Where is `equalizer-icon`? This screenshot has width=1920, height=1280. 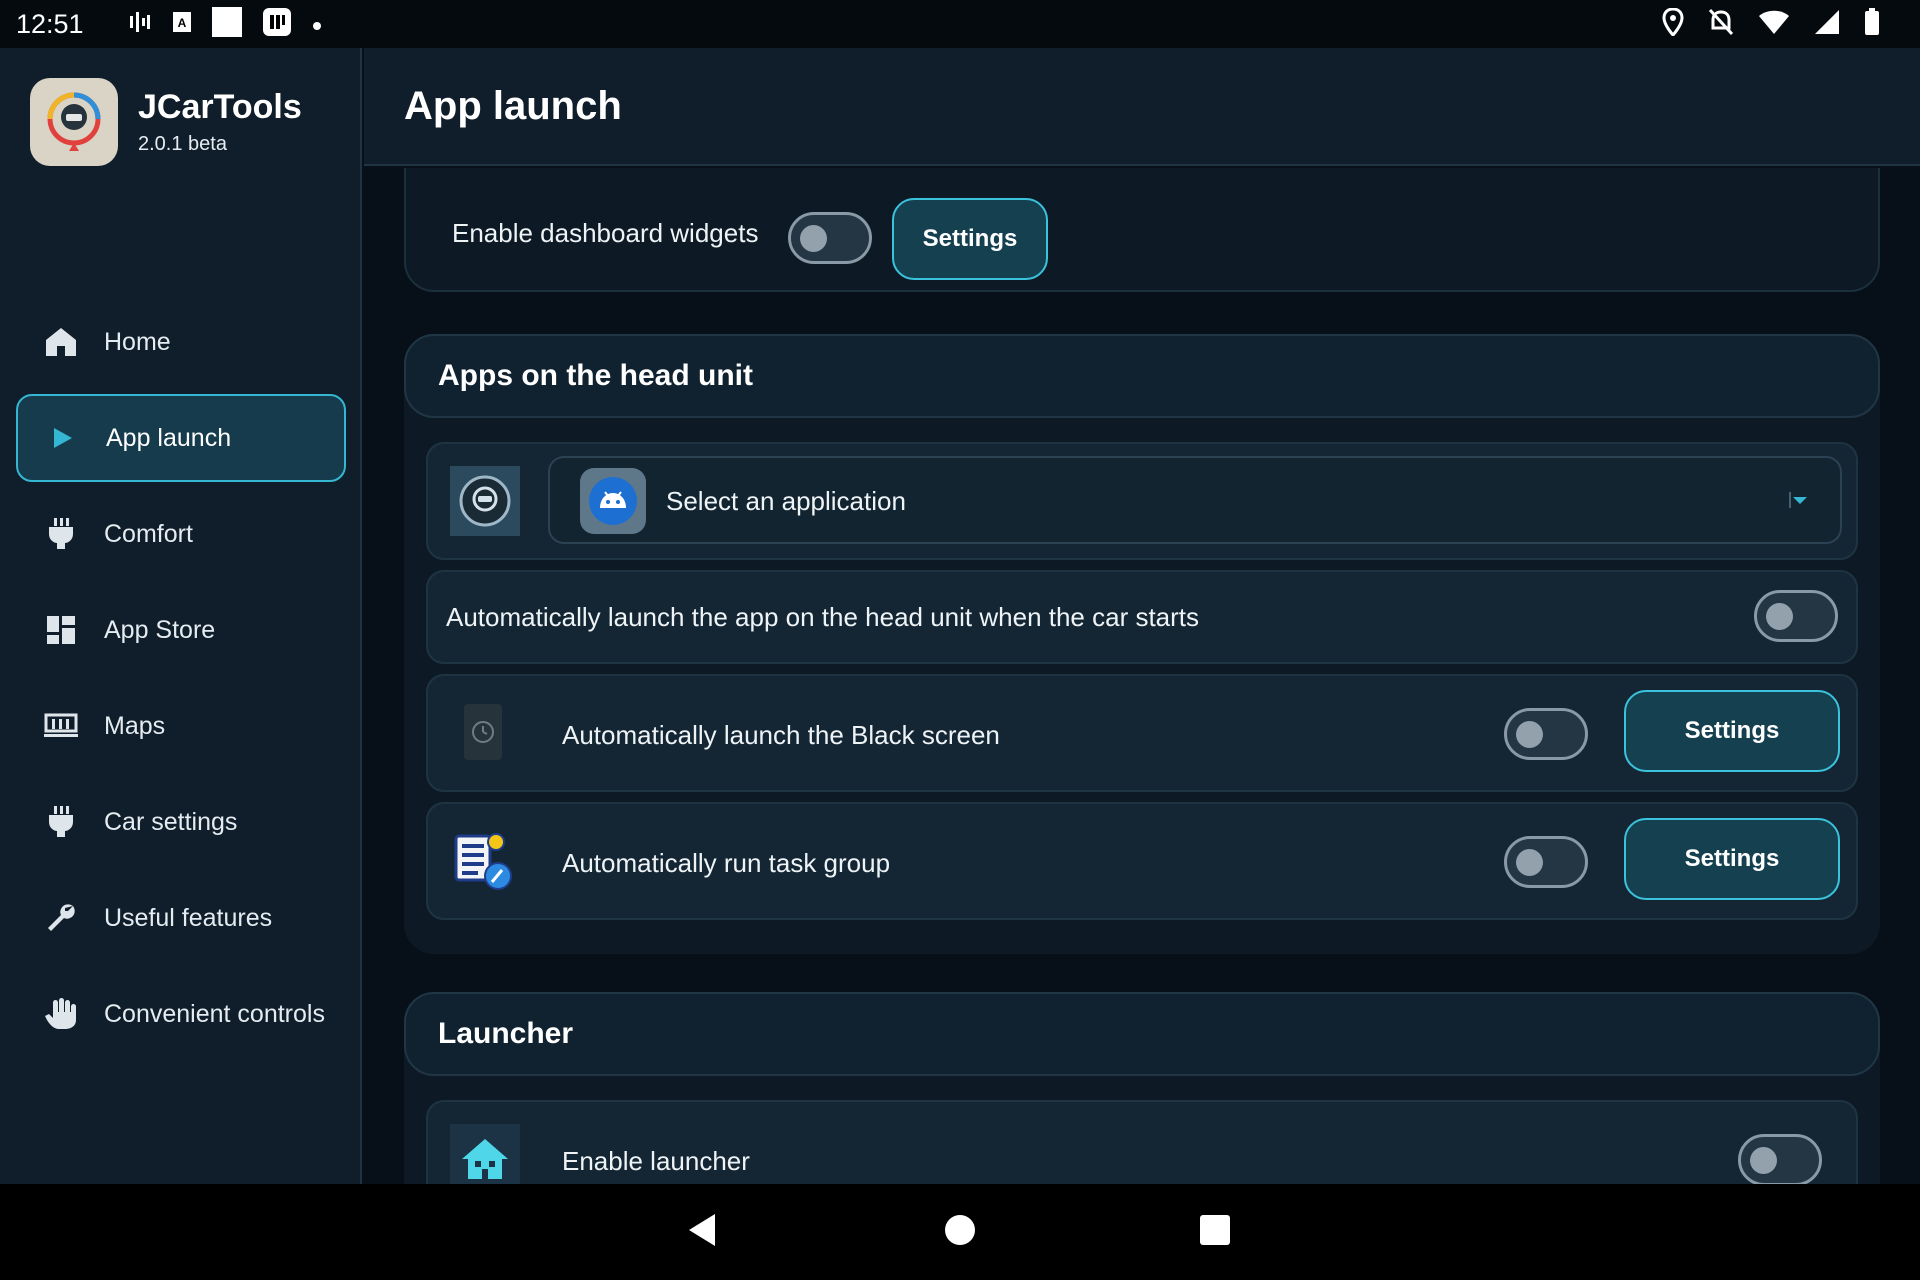 equalizer-icon is located at coordinates (140, 24).